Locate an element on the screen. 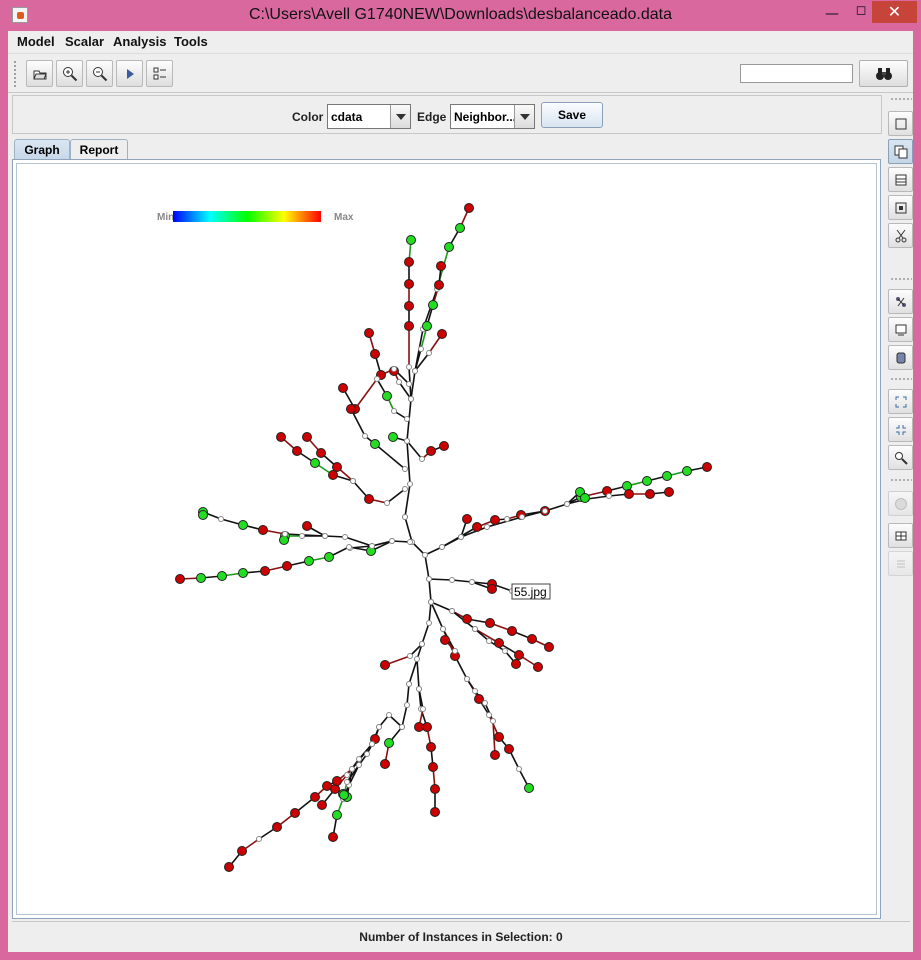  list-tool-button is located at coordinates (900, 179).